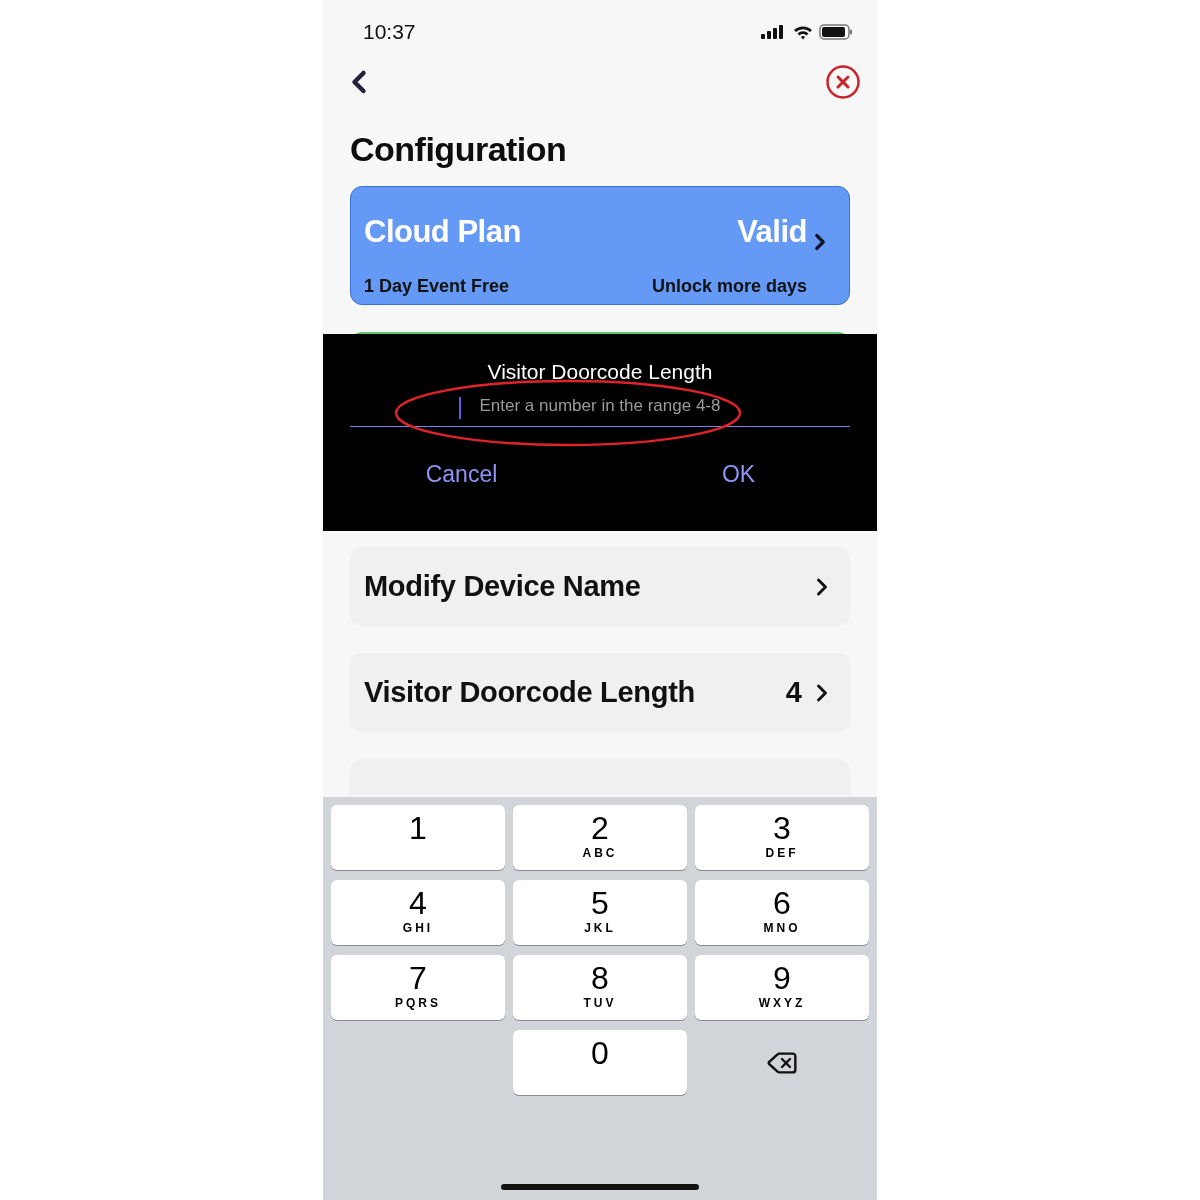 The image size is (1200, 1200). I want to click on keypad-key: 6 MNO, so click(782, 912).